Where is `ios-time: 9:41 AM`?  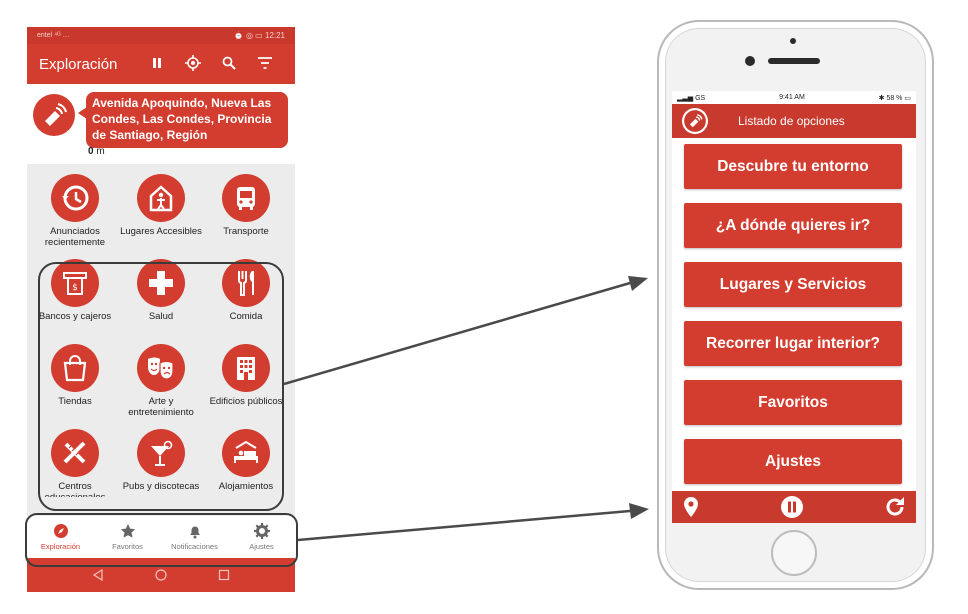
ios-time: 9:41 AM is located at coordinates (792, 97).